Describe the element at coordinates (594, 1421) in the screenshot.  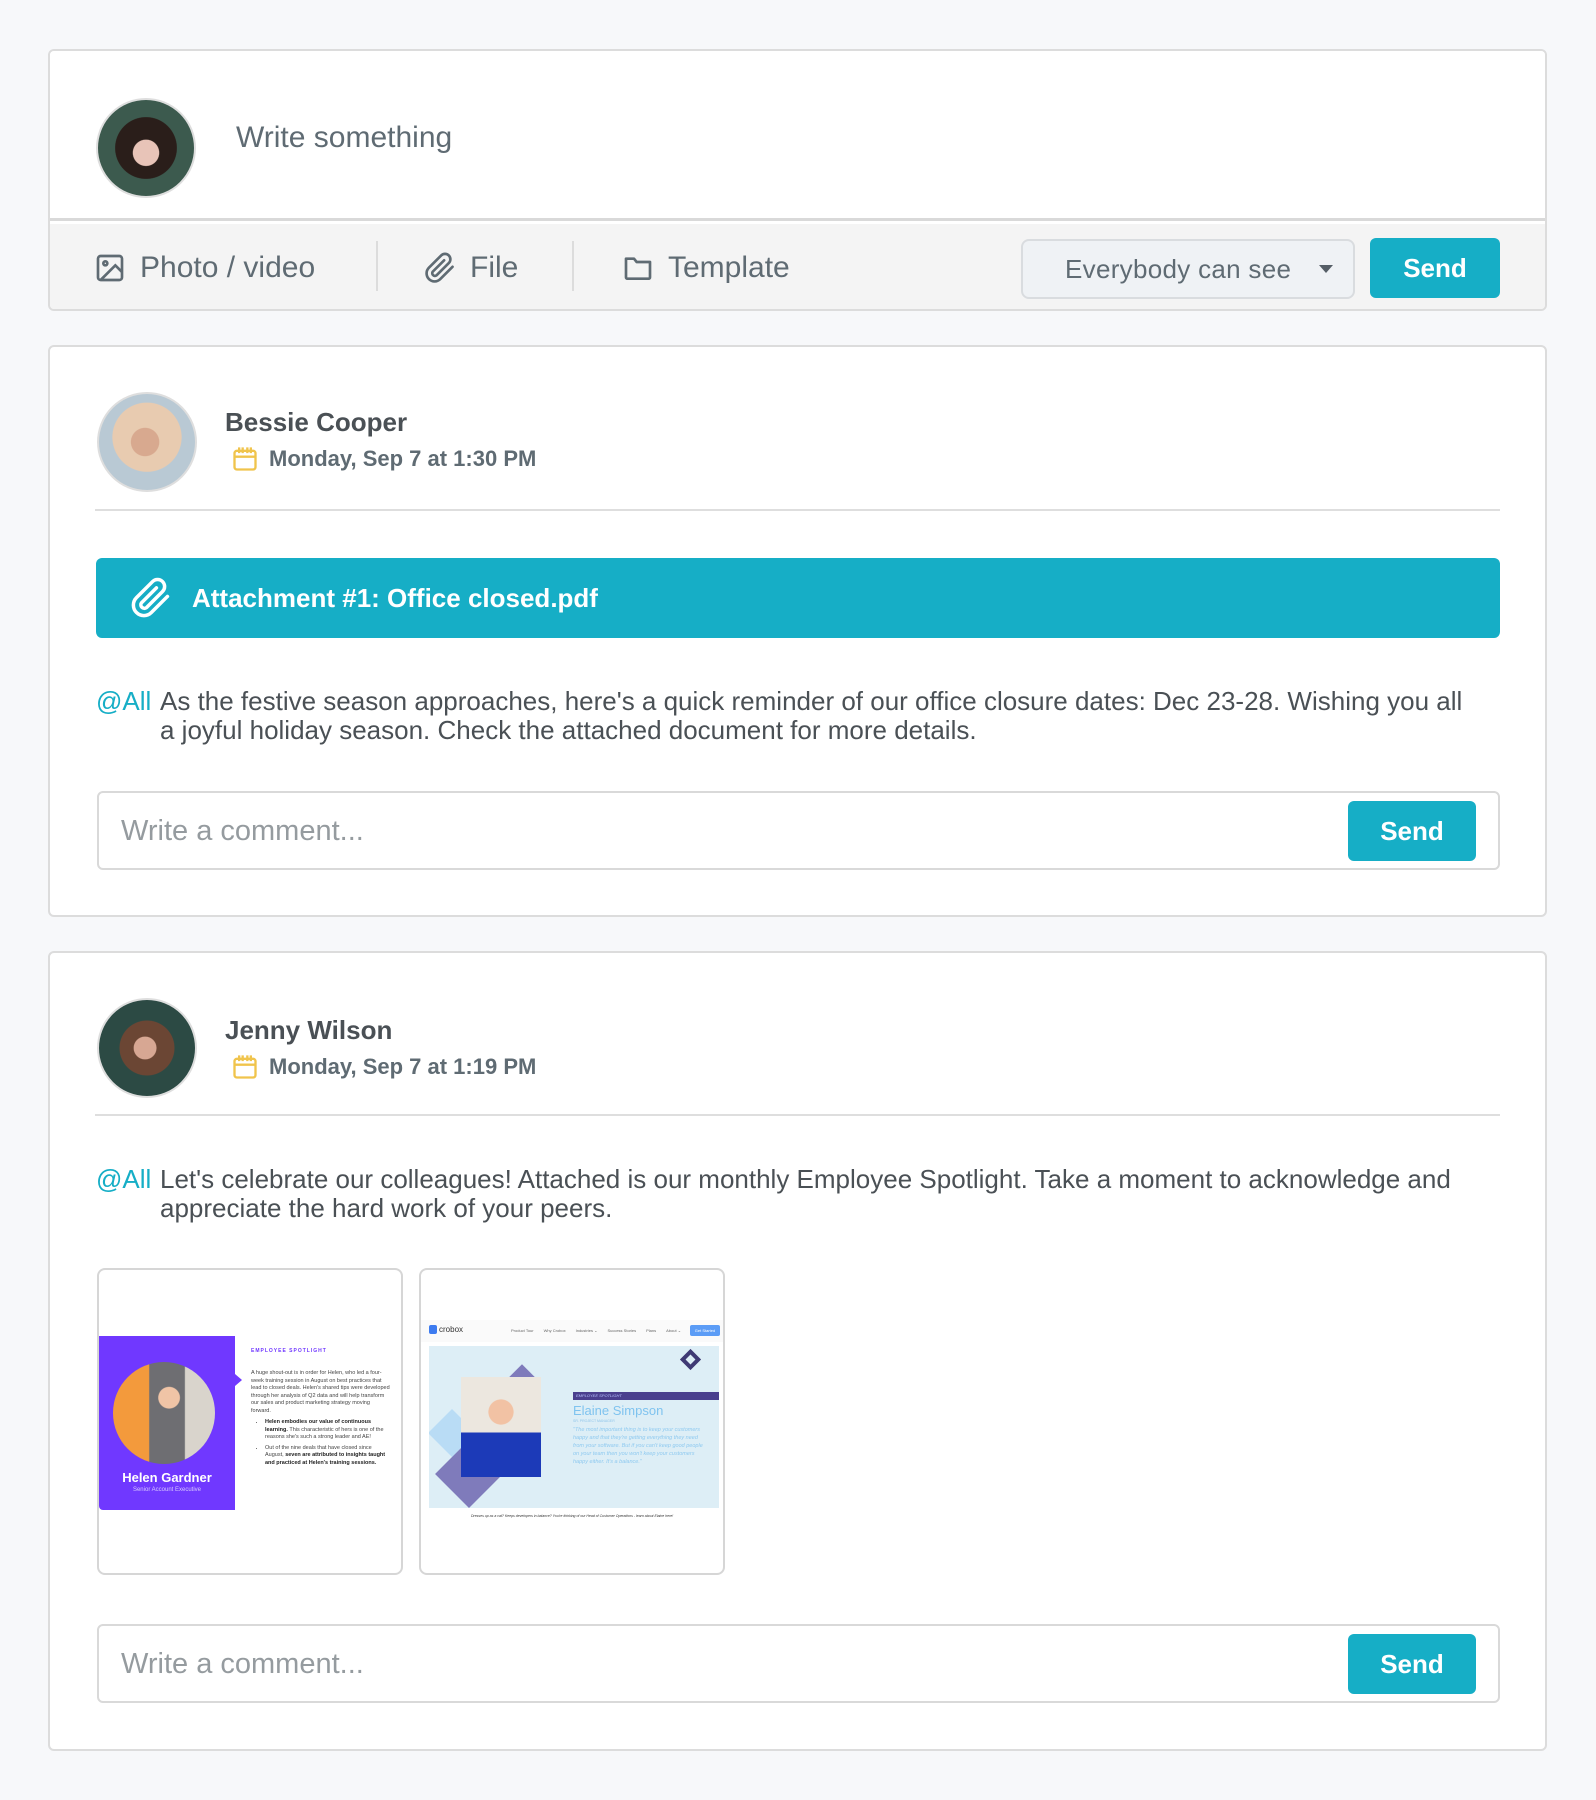
I see `employee-role: SR. PROJECT MANAGER` at that location.